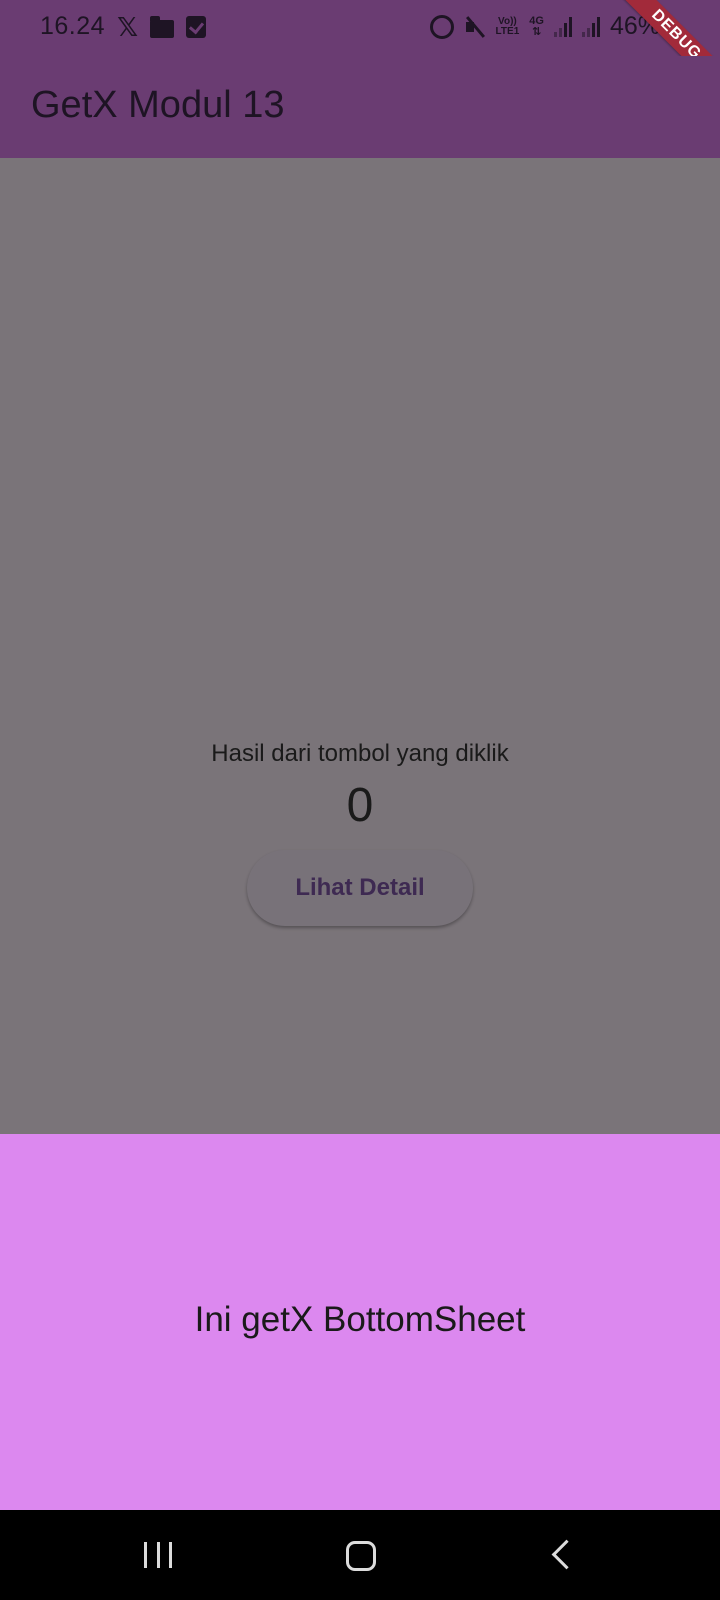 Image resolution: width=720 pixels, height=1600 pixels. What do you see at coordinates (360, 28) in the screenshot?
I see `status-bar: 16.24 𝕏 Vo)) LTE1 4G ⇅ 46%` at bounding box center [360, 28].